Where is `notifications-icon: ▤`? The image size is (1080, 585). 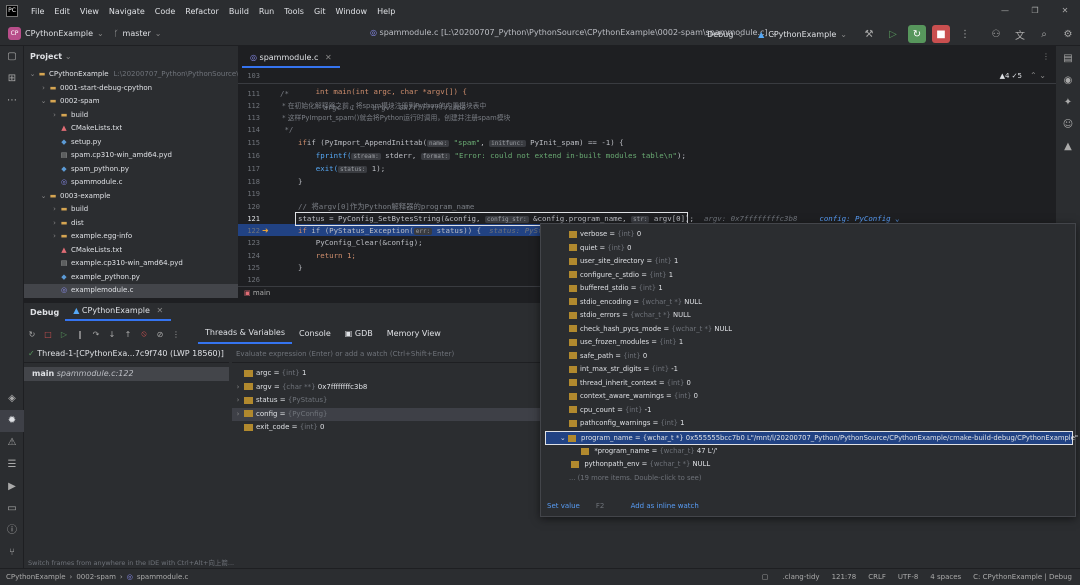 notifications-icon: ▤ is located at coordinates (1068, 59).